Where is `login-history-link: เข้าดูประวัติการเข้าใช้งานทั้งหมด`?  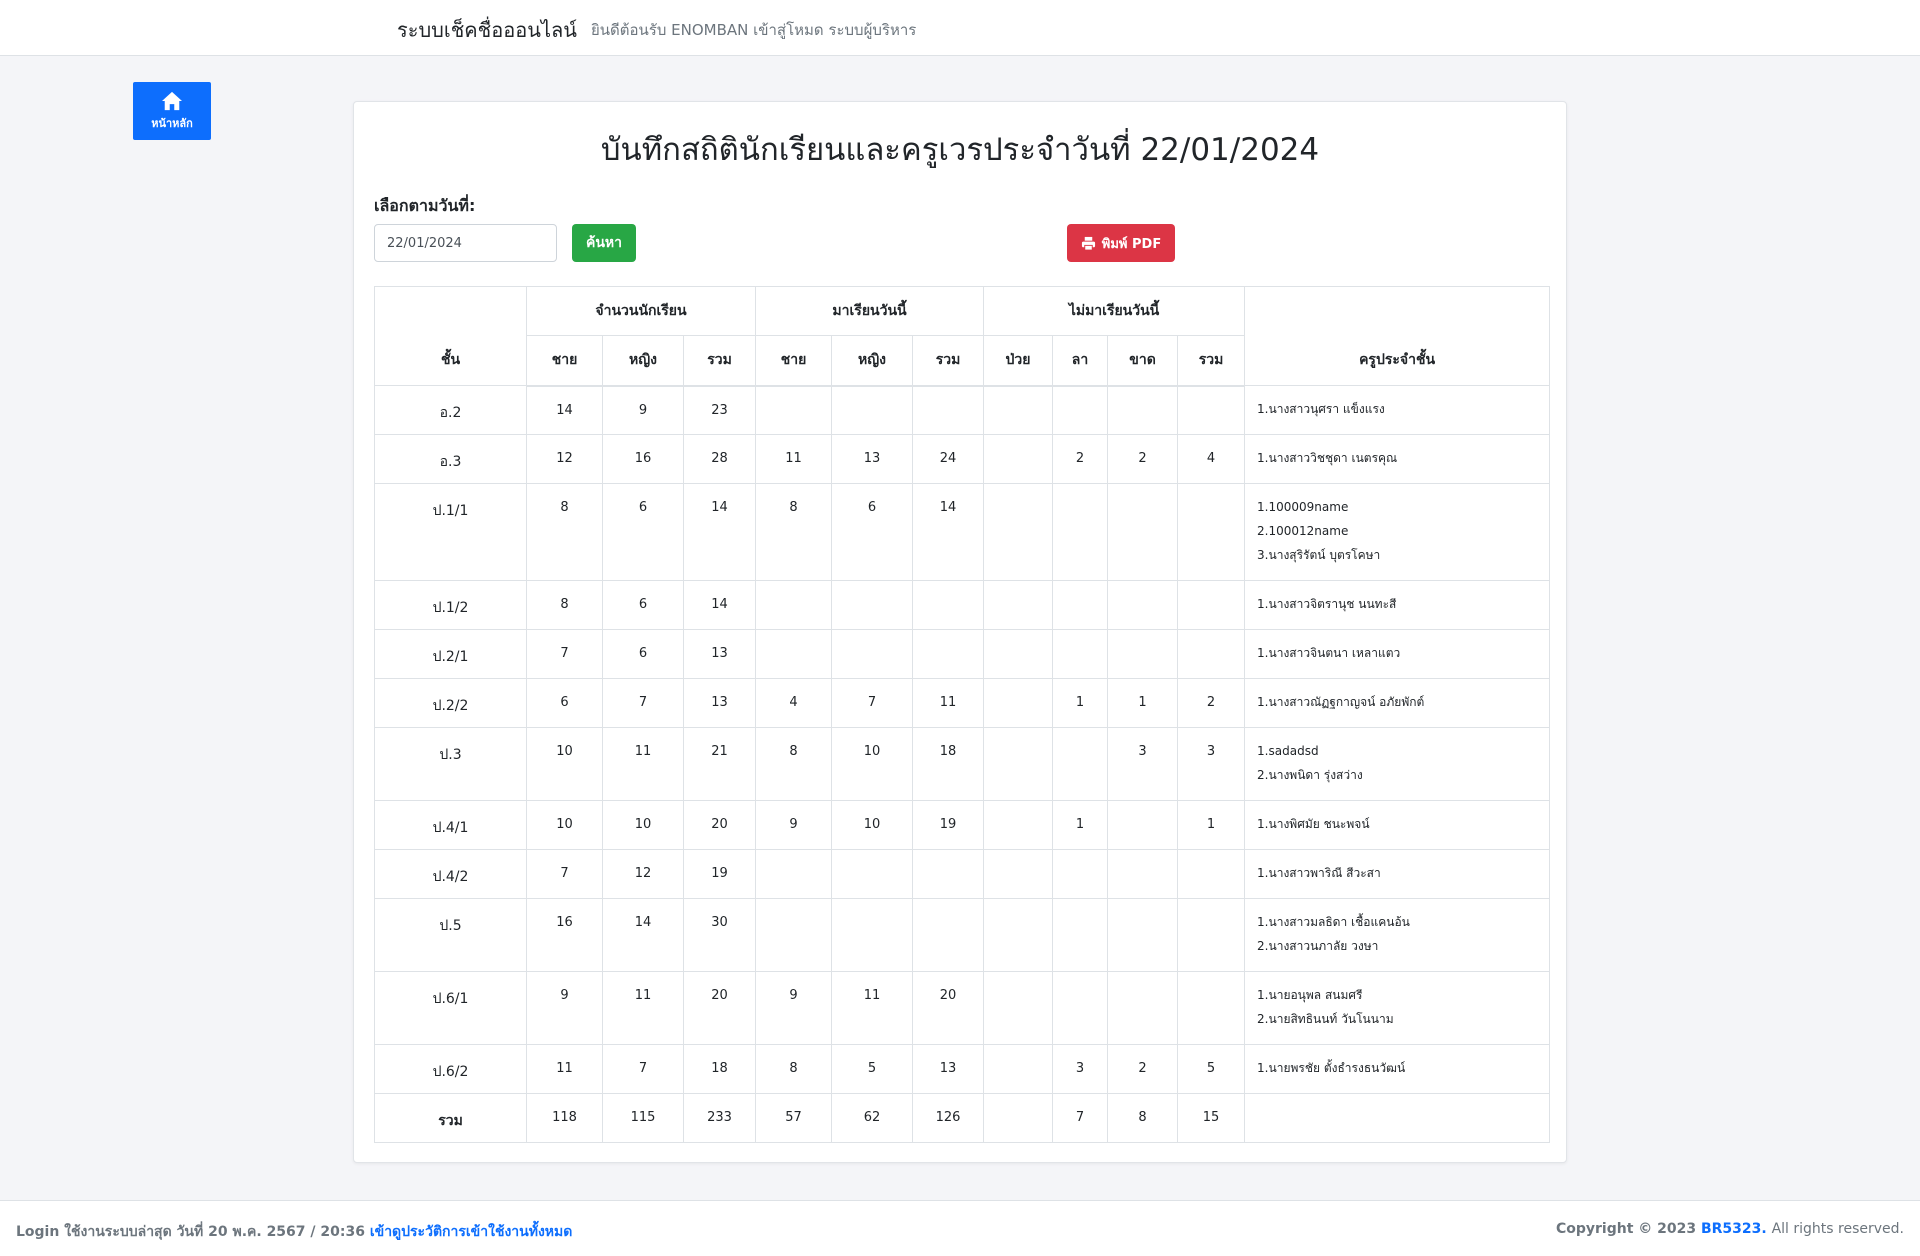
login-history-link: เข้าดูประวัติการเข้าใช้งานทั้งหมด is located at coordinates (471, 1232).